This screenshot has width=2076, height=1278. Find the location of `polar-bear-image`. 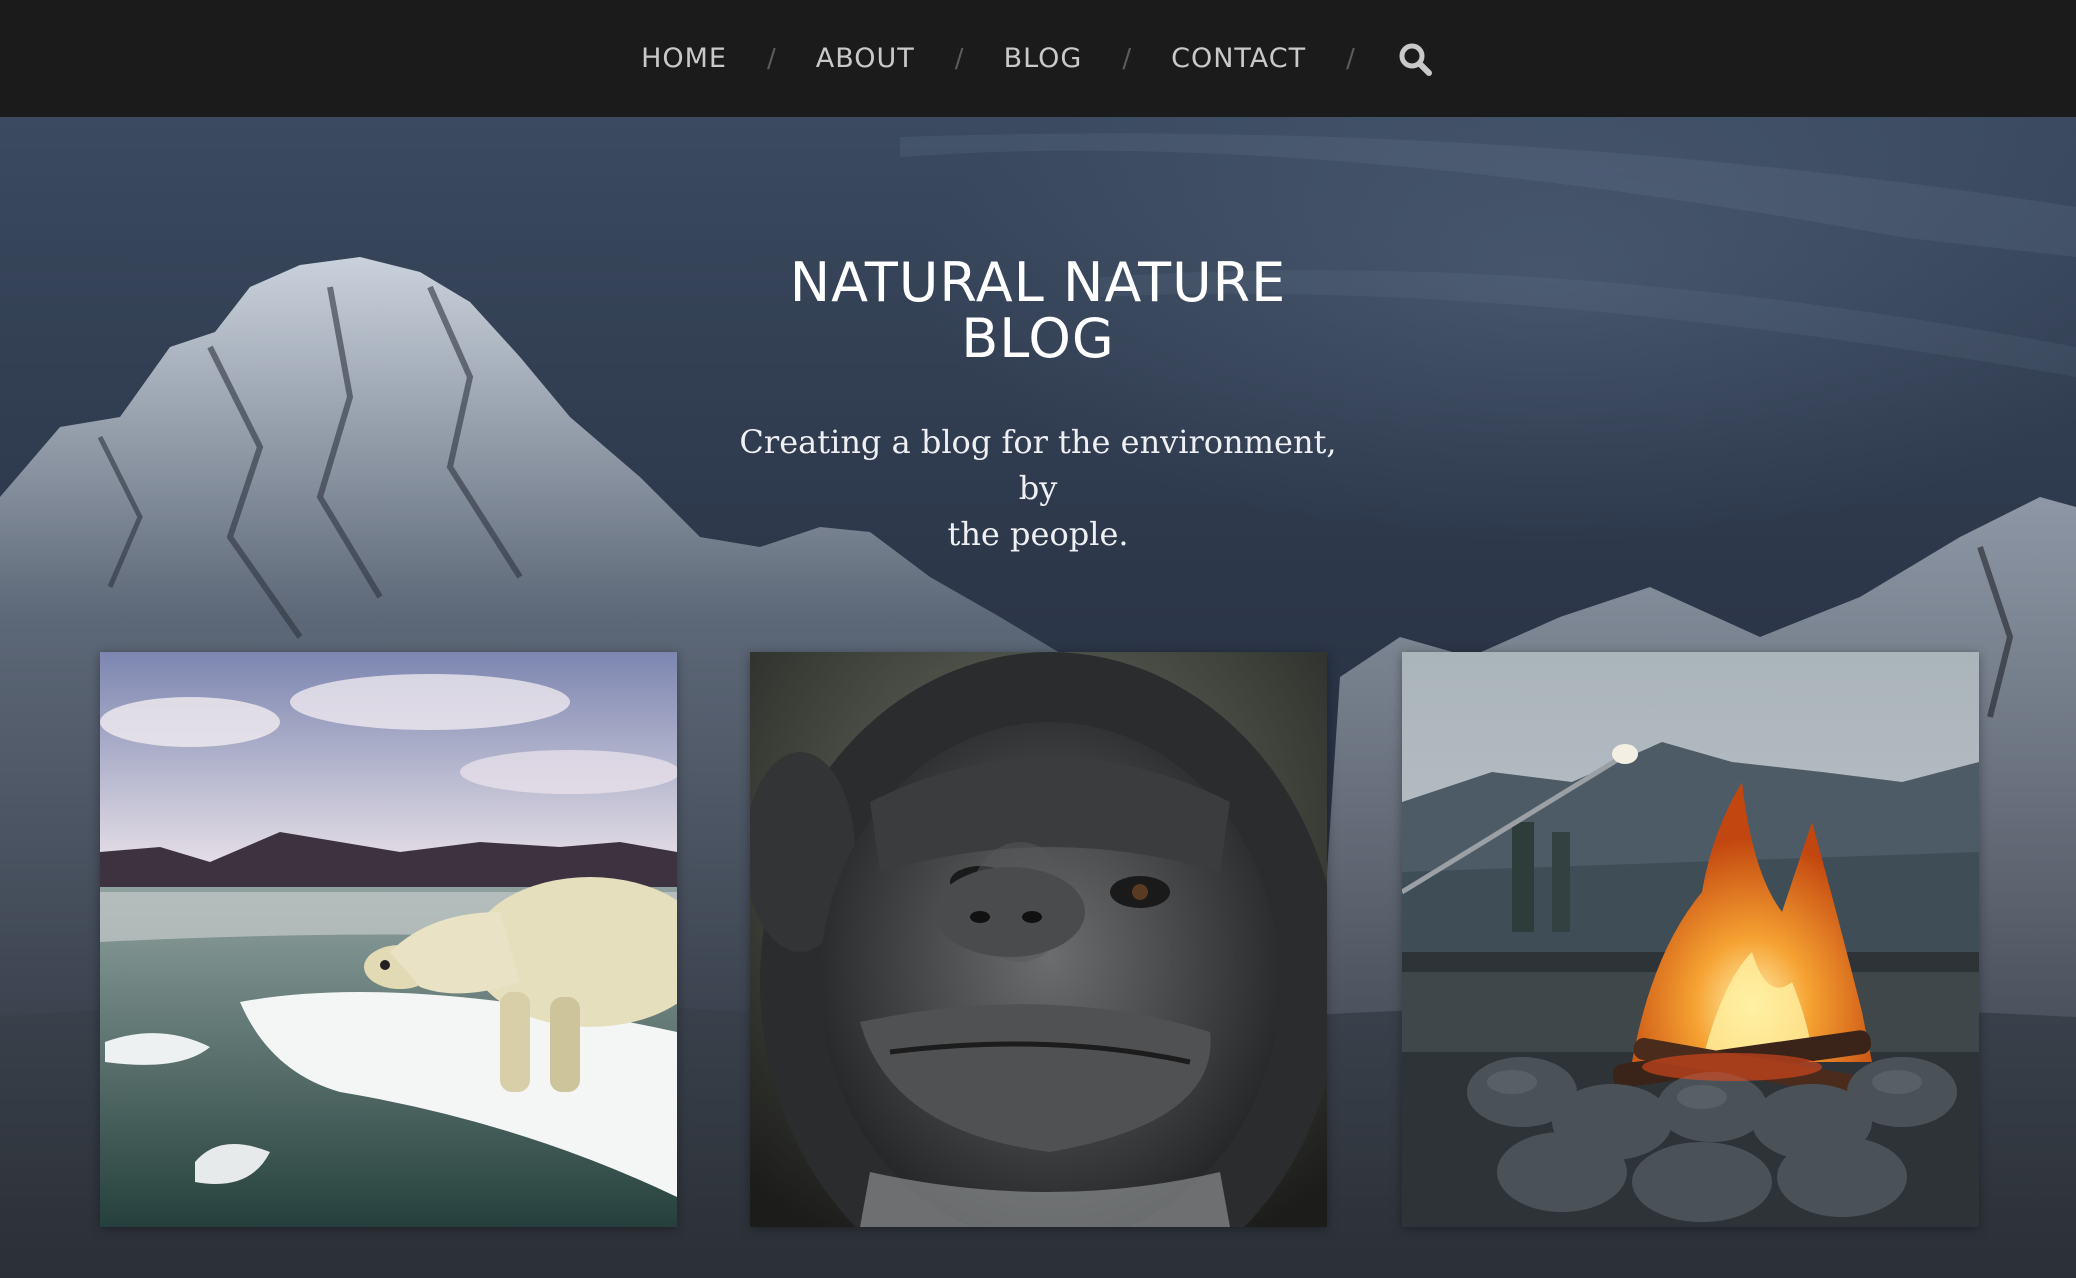

polar-bear-image is located at coordinates (388, 939).